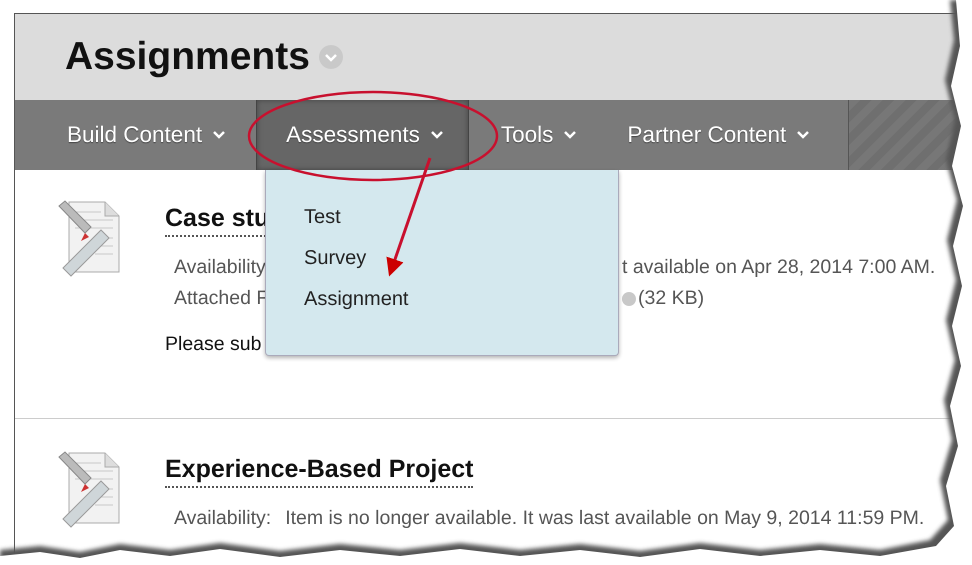 The width and height of the screenshot is (972, 565). What do you see at coordinates (711, 135) in the screenshot?
I see `nav-tab: Partner Content` at bounding box center [711, 135].